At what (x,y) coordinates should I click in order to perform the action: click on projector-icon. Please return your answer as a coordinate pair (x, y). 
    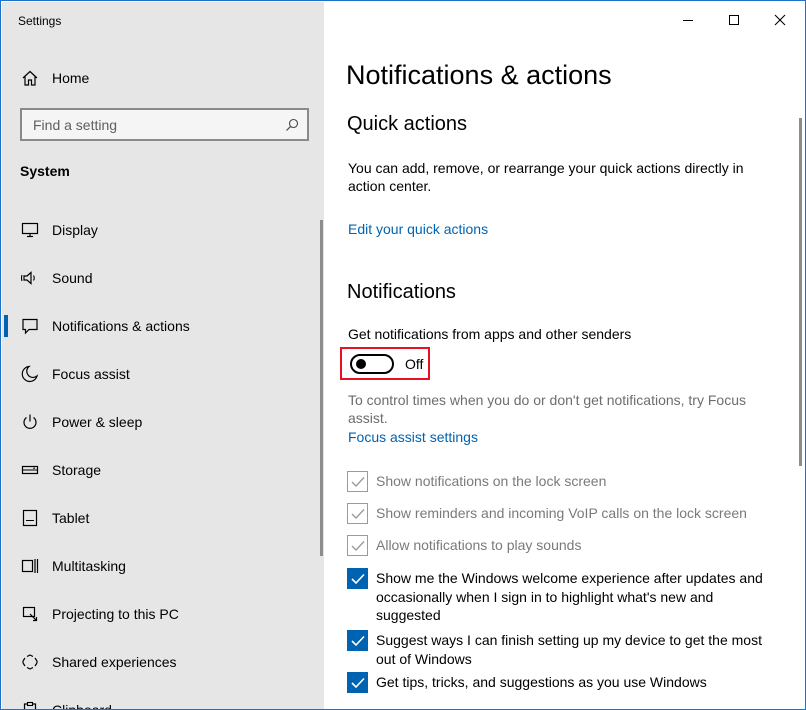
    Looking at the image, I should click on (30, 614).